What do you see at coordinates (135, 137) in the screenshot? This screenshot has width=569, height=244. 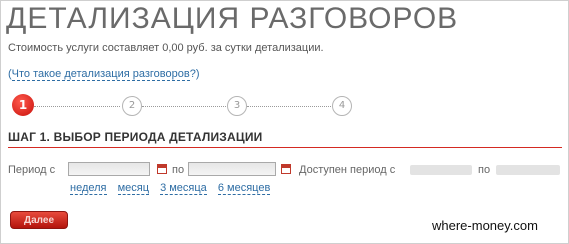 I see `step-heading: ШАГ 1. ВЫБОР ПЕРИОДА ДЕТАЛИЗАЦИИ` at bounding box center [135, 137].